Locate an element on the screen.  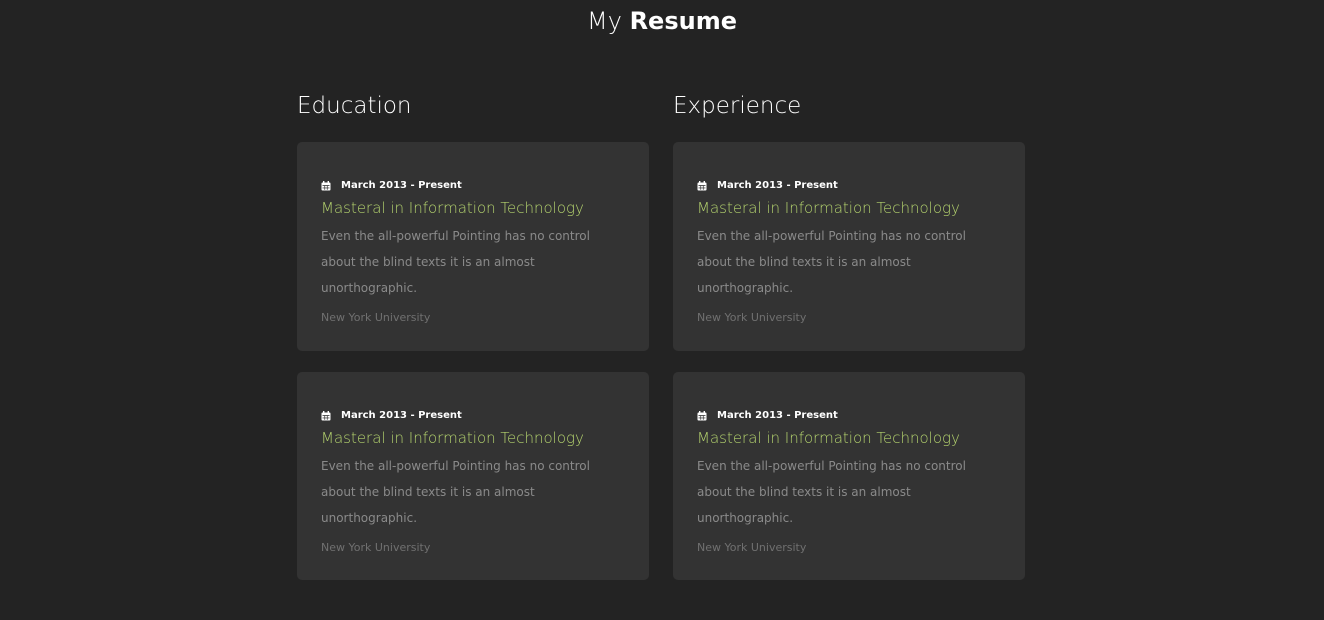
page-title-light: My is located at coordinates (604, 21).